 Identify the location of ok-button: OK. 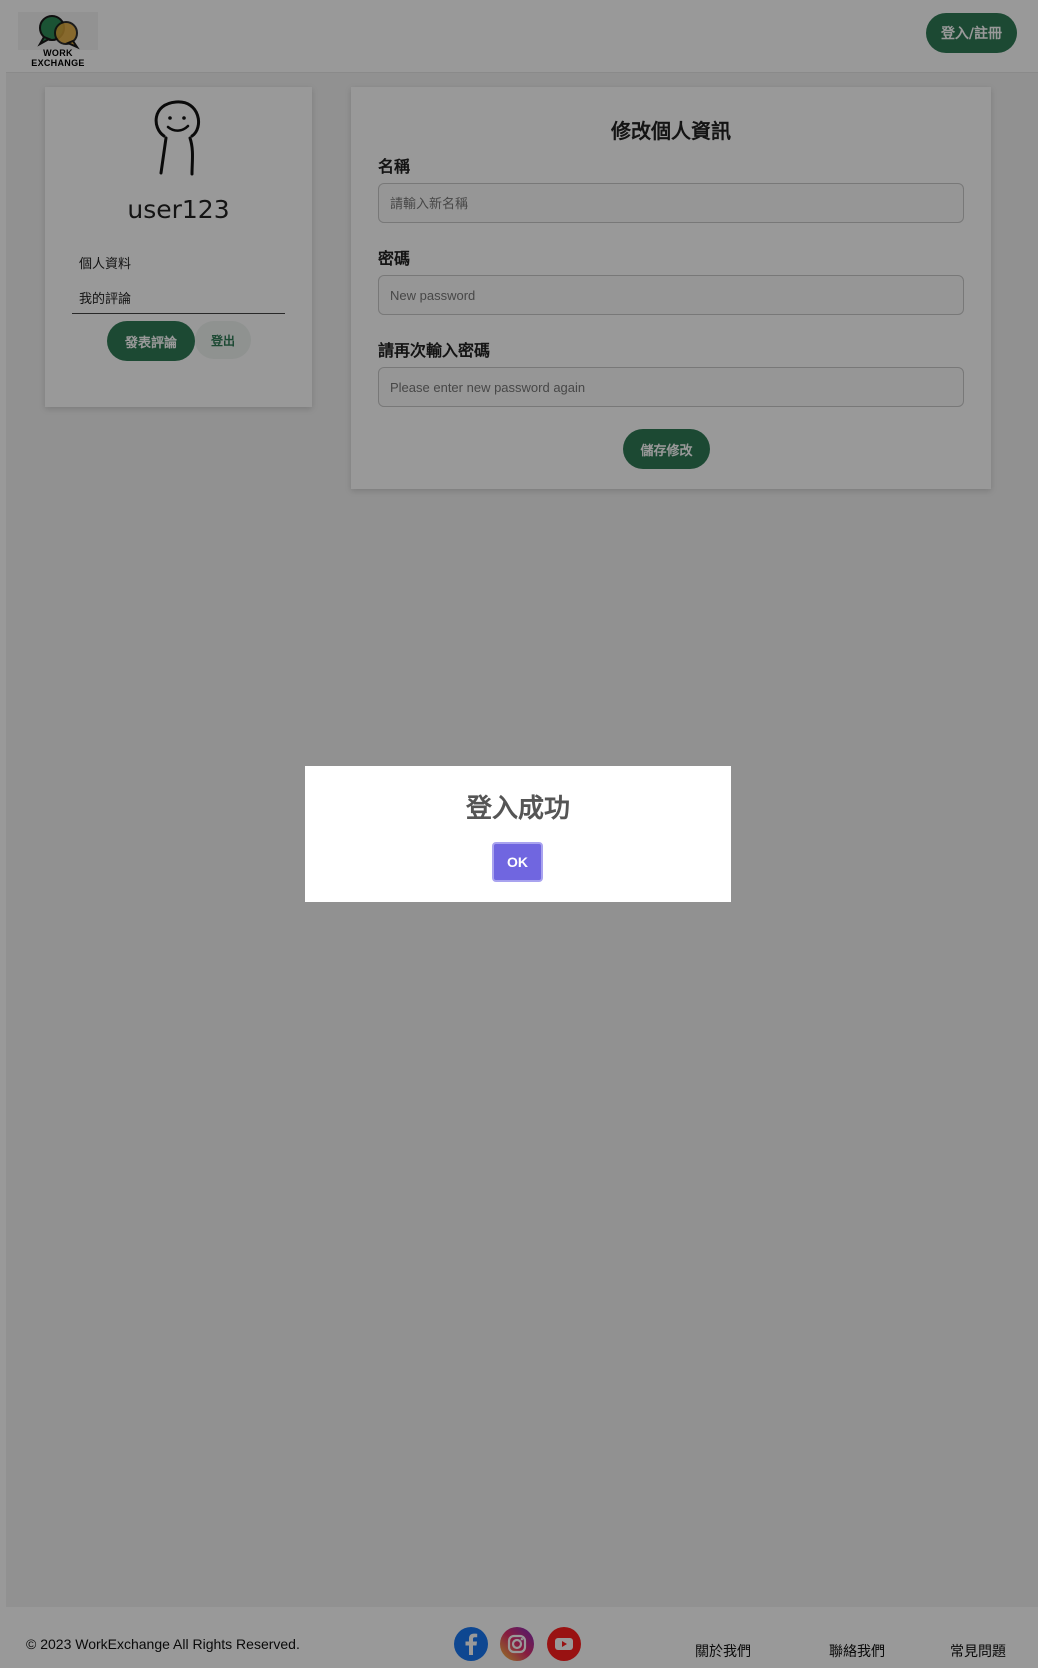
(517, 862).